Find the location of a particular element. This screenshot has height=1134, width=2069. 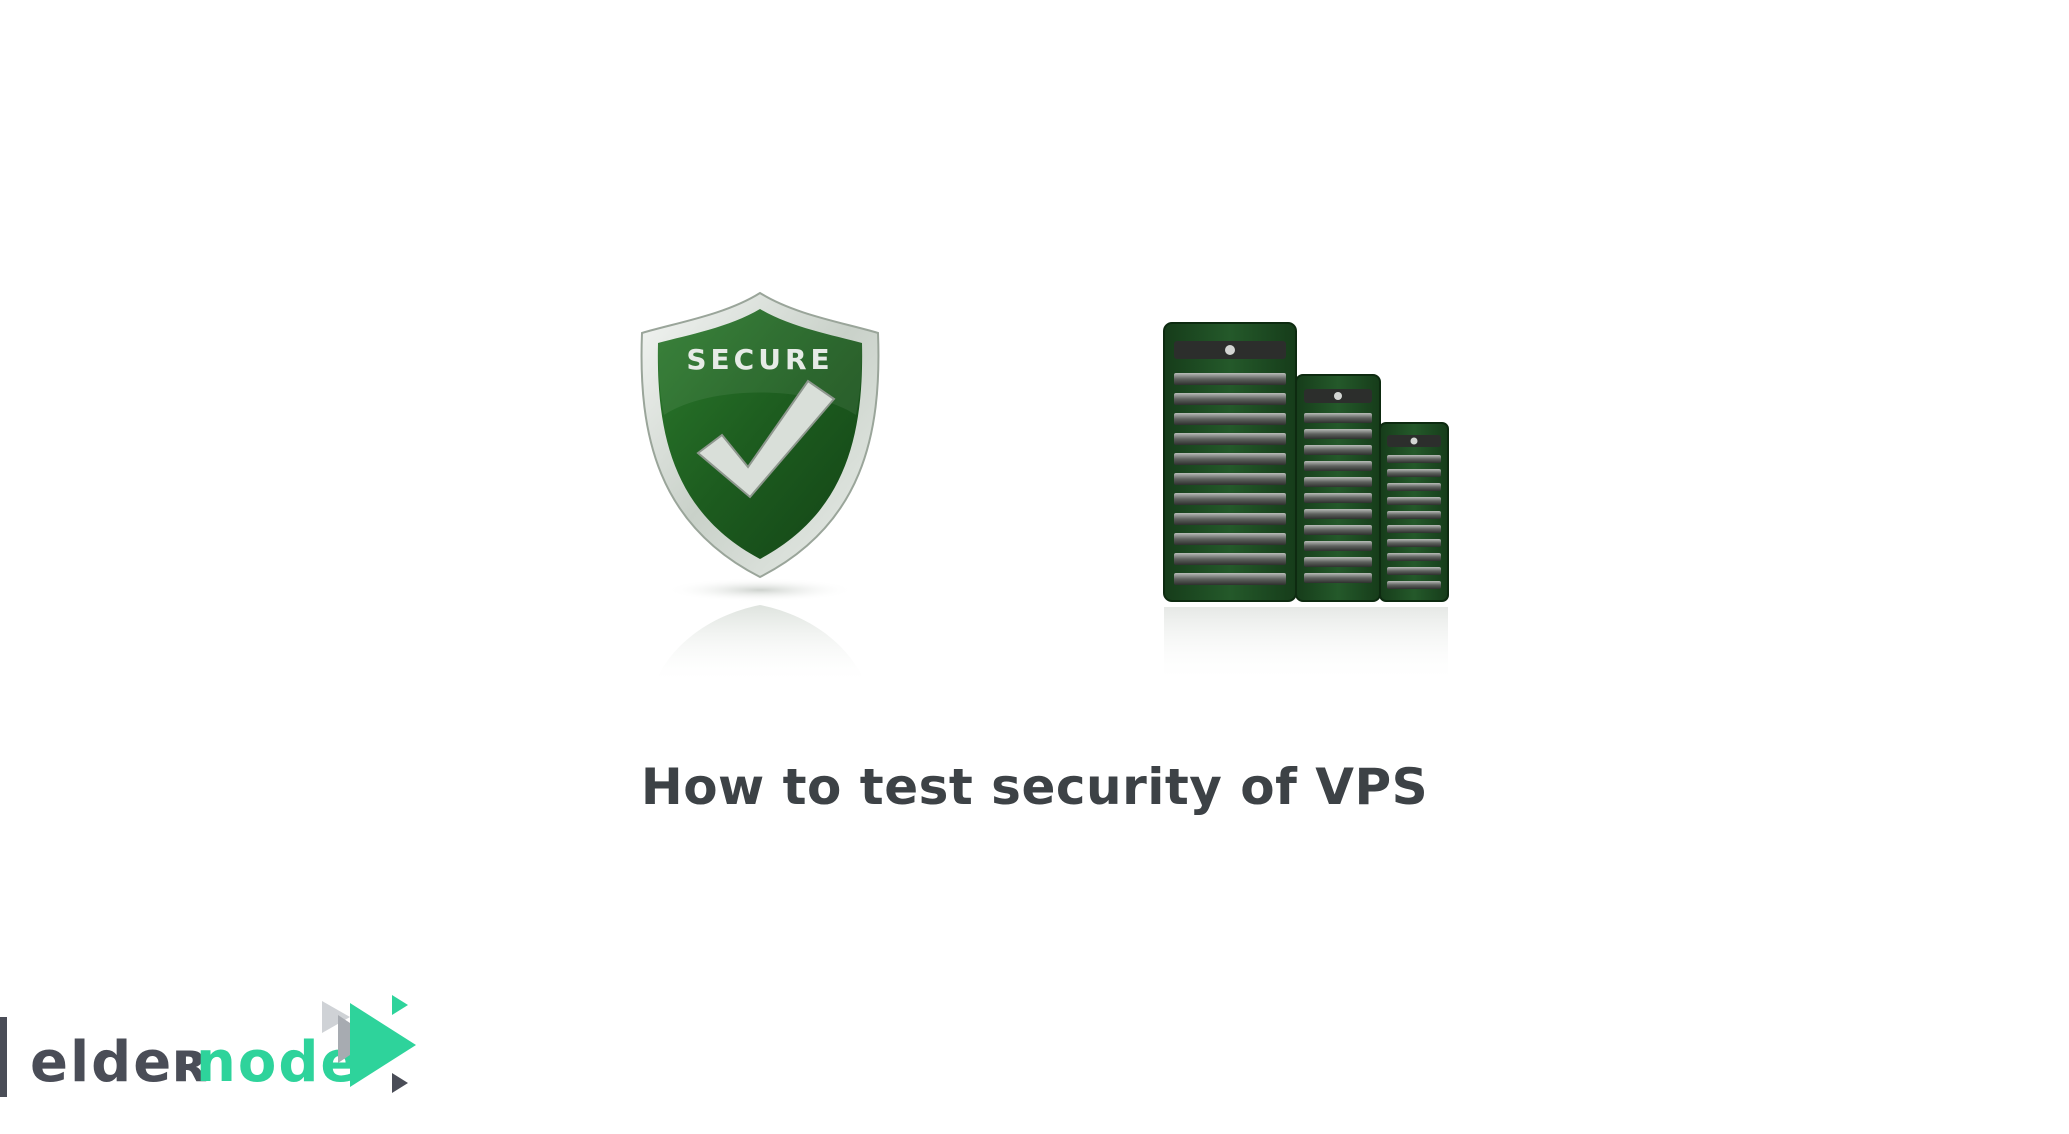

secure-shield-illustration: SECURE is located at coordinates (760, 485).